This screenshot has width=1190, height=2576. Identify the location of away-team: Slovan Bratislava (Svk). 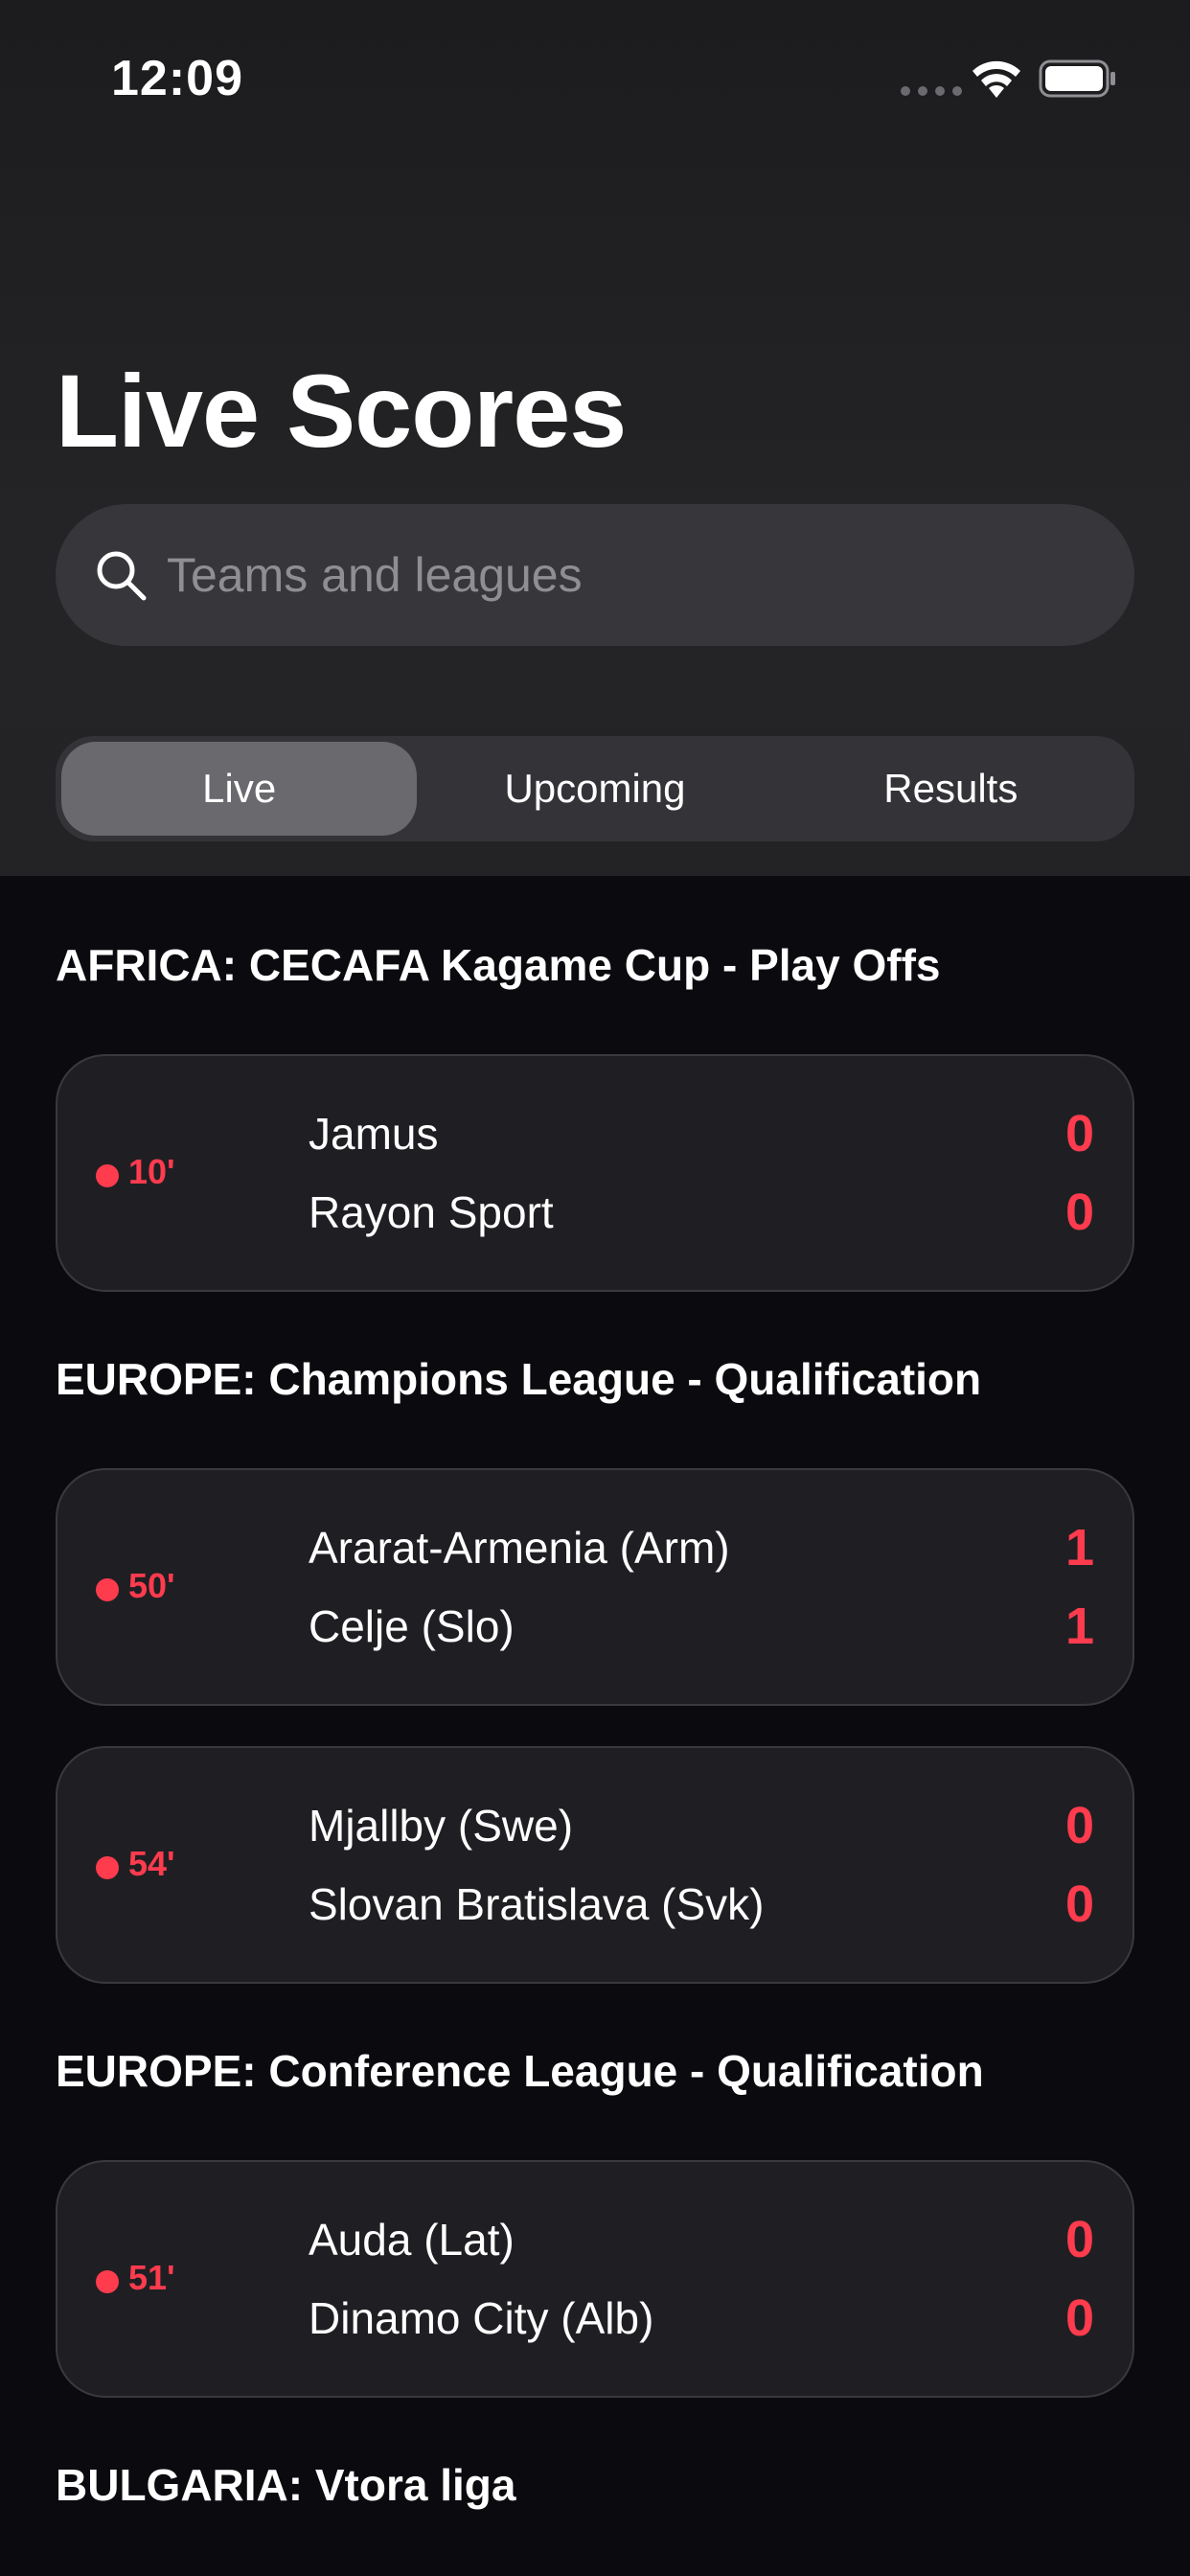
(537, 1904).